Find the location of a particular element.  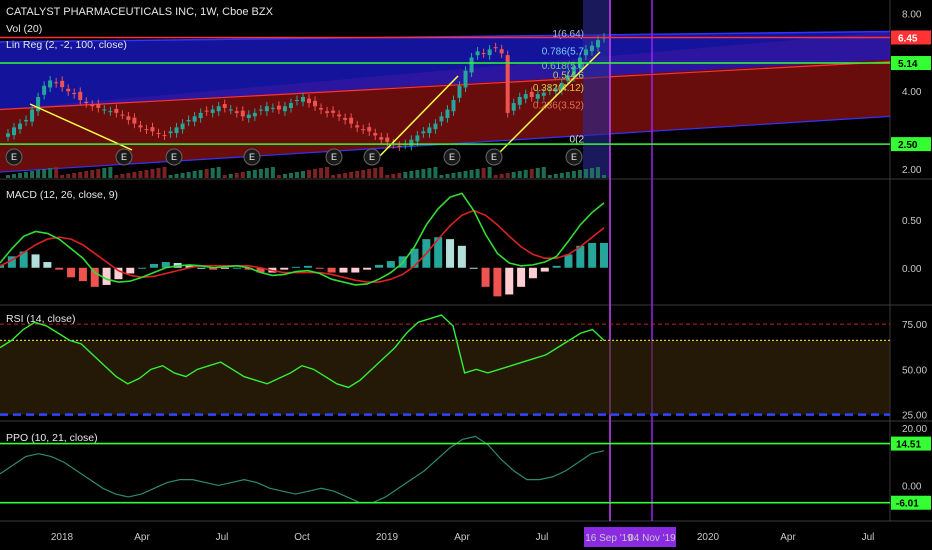

ppo-axis-tick: 0.00 is located at coordinates (912, 486).